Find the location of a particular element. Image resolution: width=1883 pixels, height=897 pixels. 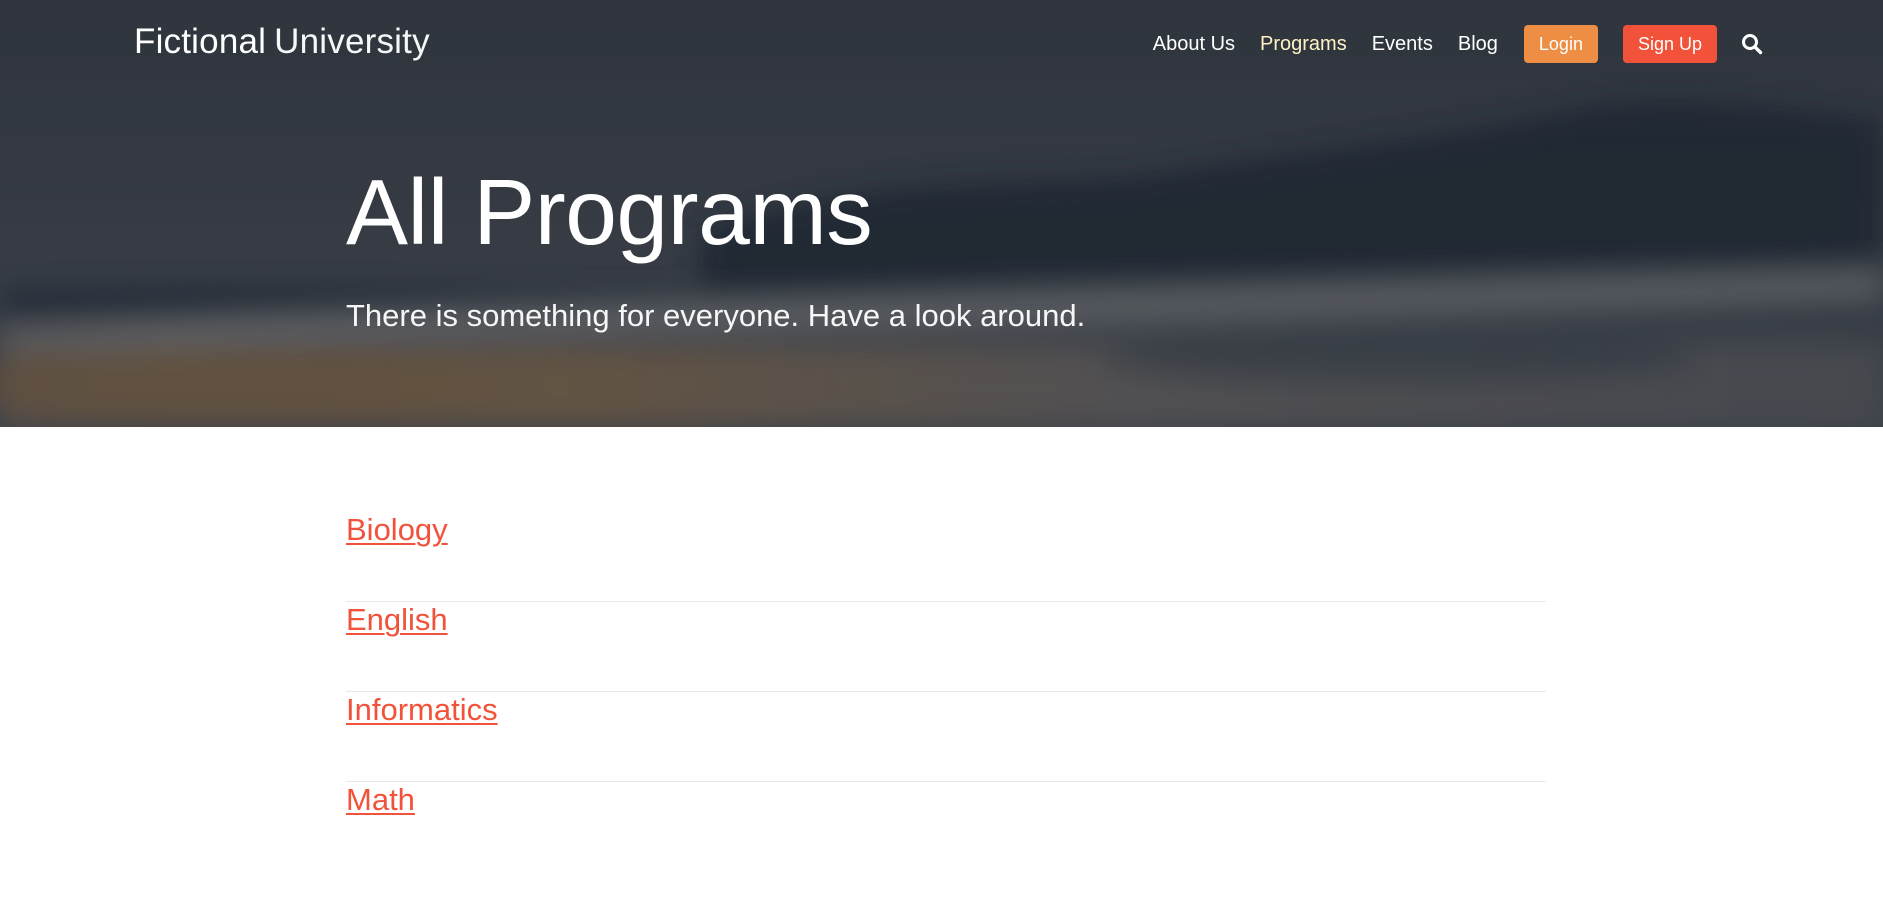

list-item: Biology is located at coordinates (946, 557).